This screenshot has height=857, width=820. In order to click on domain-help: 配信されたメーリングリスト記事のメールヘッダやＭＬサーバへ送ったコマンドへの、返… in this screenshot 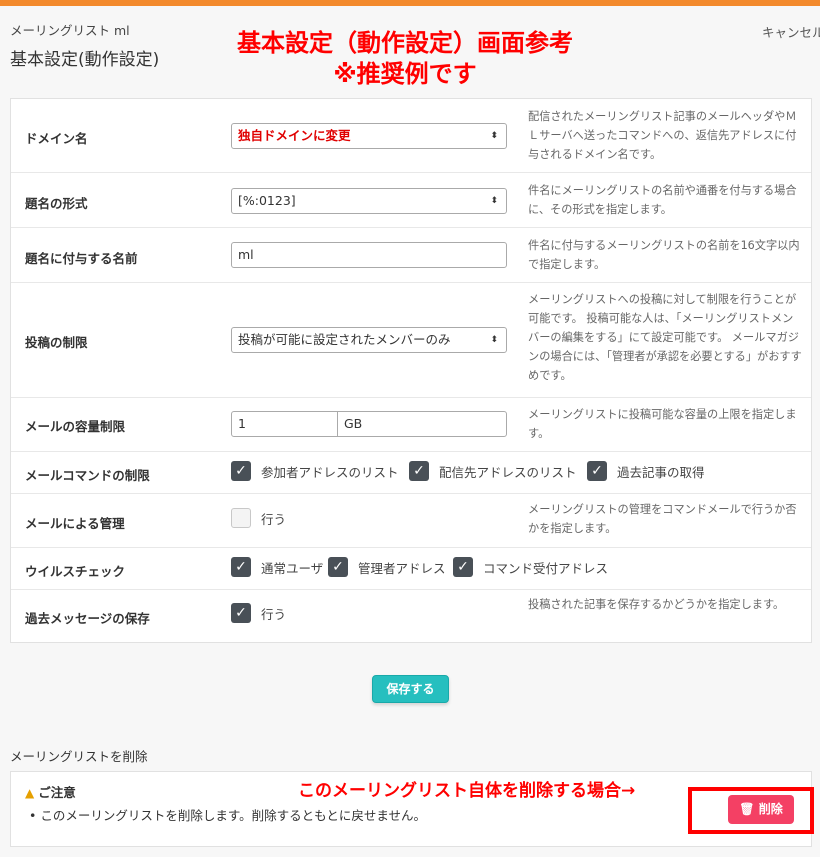, I will do `click(662, 135)`.